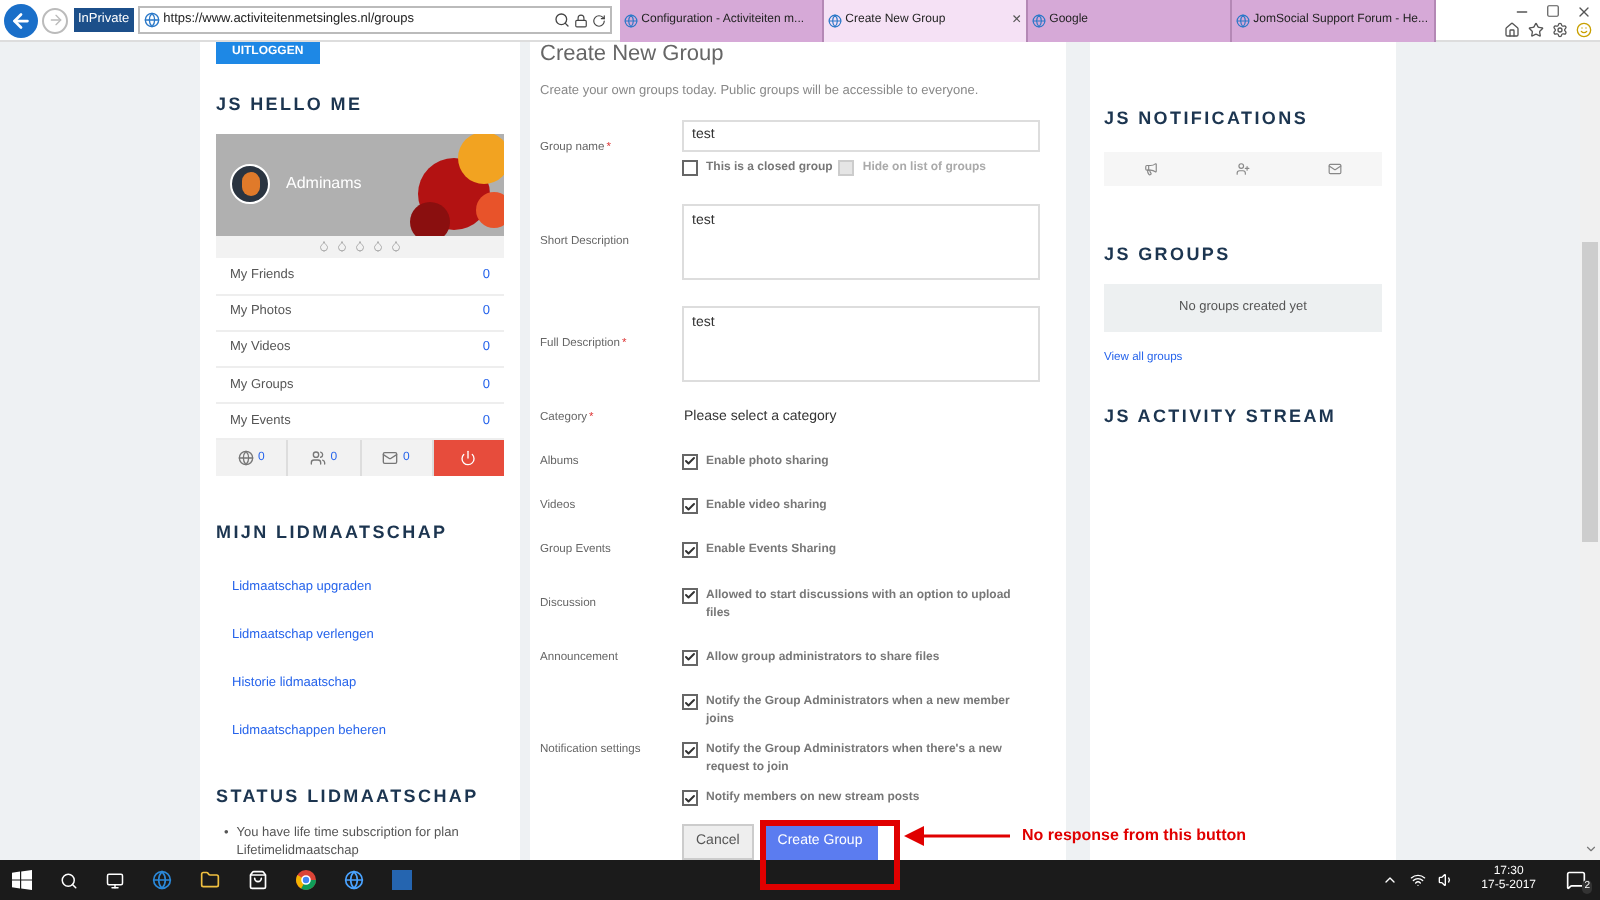  What do you see at coordinates (1576, 880) in the screenshot?
I see `message-icon` at bounding box center [1576, 880].